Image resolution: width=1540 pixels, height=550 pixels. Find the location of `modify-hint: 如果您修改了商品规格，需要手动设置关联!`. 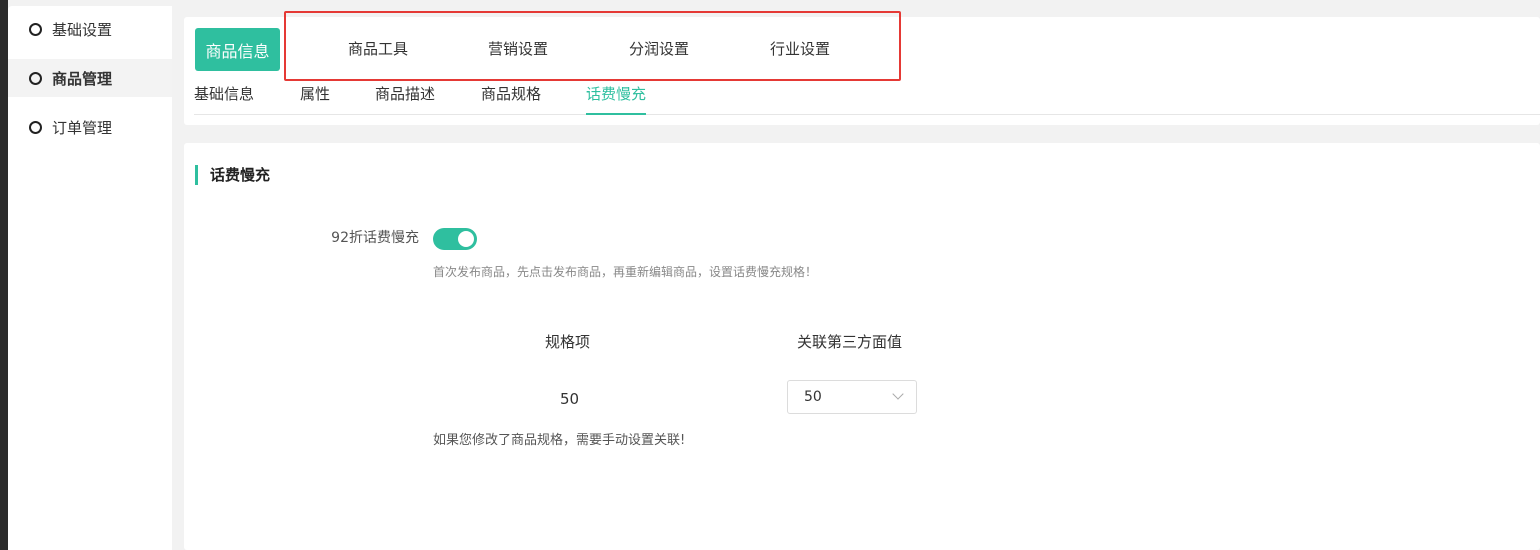

modify-hint: 如果您修改了商品规格，需要手动设置关联! is located at coordinates (559, 440).